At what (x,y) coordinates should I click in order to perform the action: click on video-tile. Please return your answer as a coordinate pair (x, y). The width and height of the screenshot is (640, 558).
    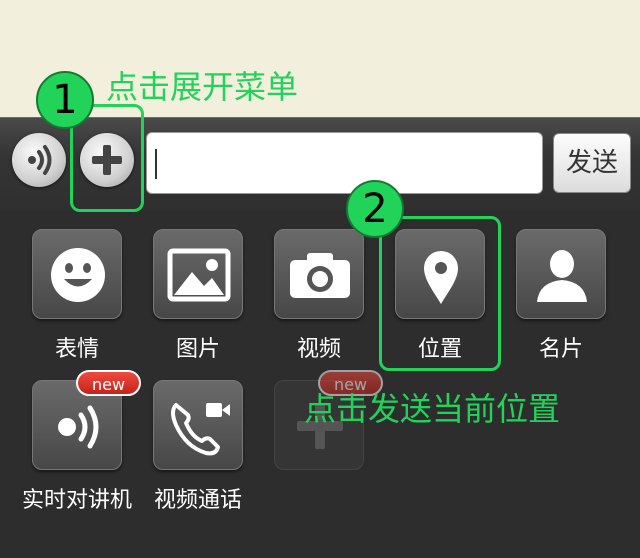
    Looking at the image, I should click on (319, 274).